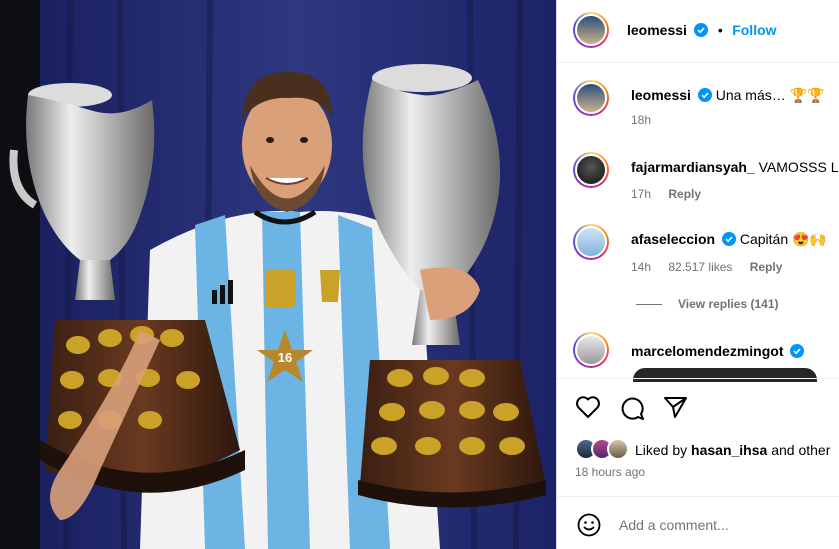  Describe the element at coordinates (285, 357) in the screenshot. I see `jersey-number: 16` at that location.